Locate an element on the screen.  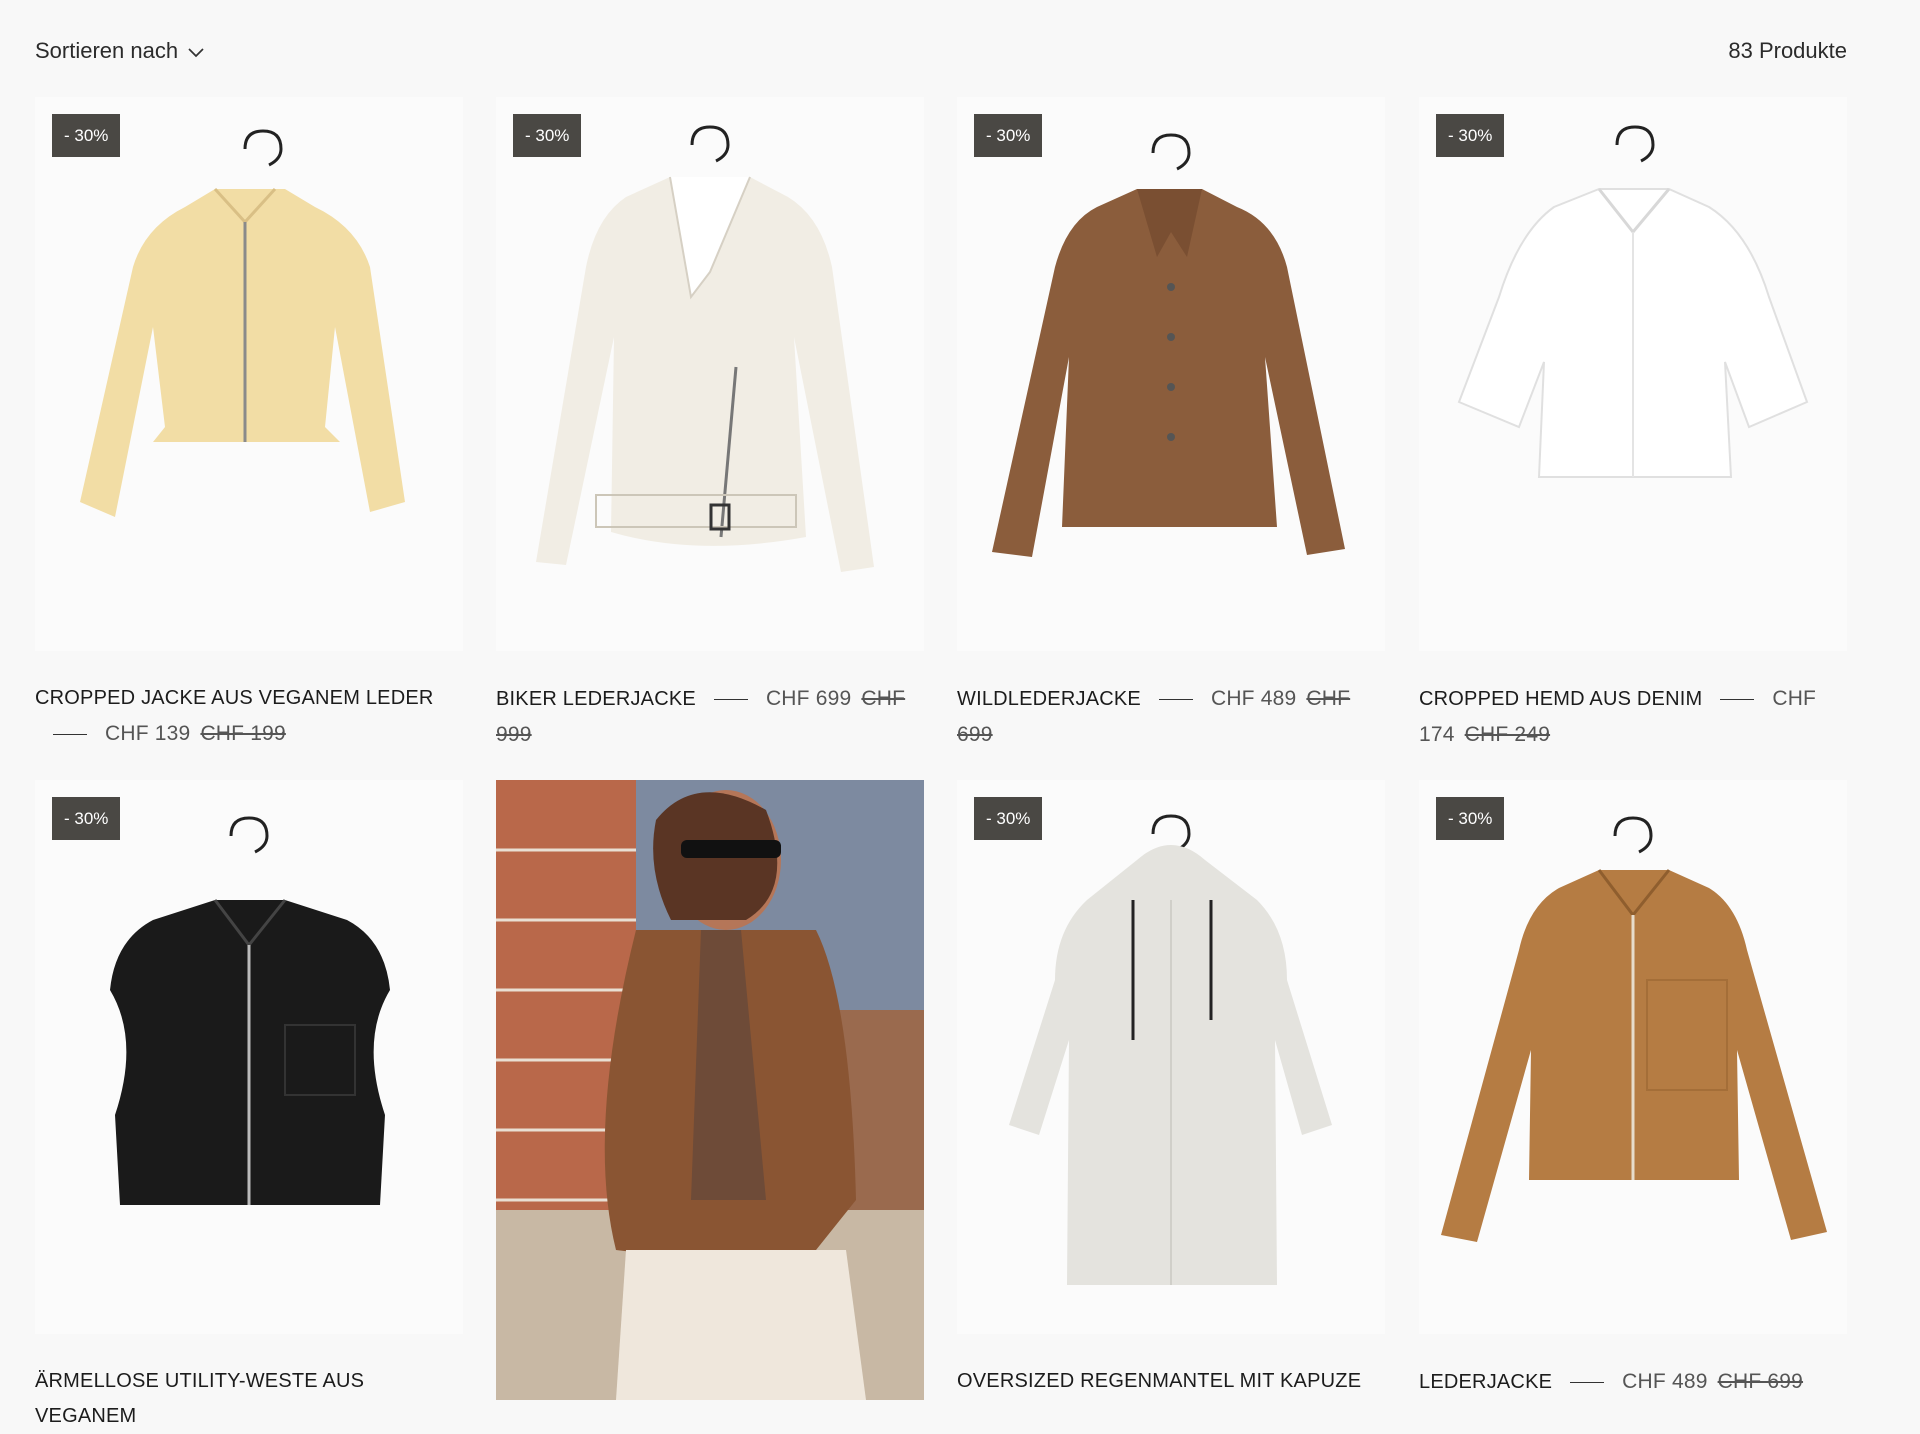
toolbar: Sortieren nach 83 Produkte is located at coordinates (941, 51).